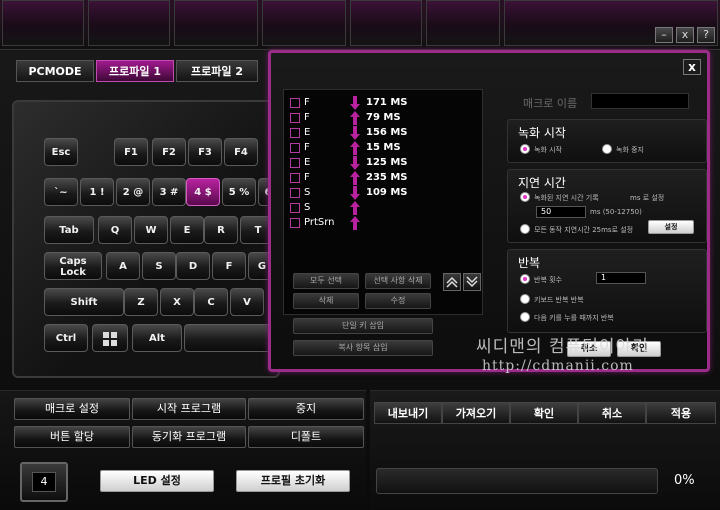 This screenshot has width=720, height=510. I want to click on stop-button: 중지, so click(306, 409).